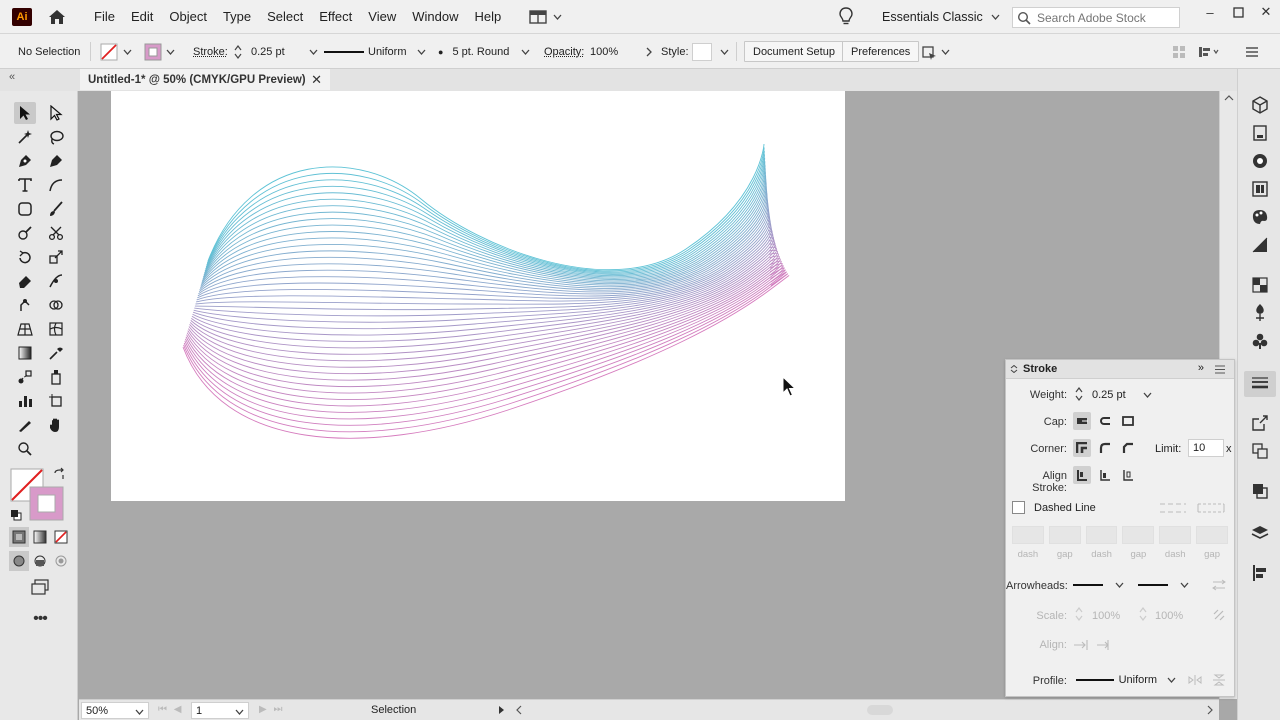  I want to click on brushes-icon, so click(1260, 313).